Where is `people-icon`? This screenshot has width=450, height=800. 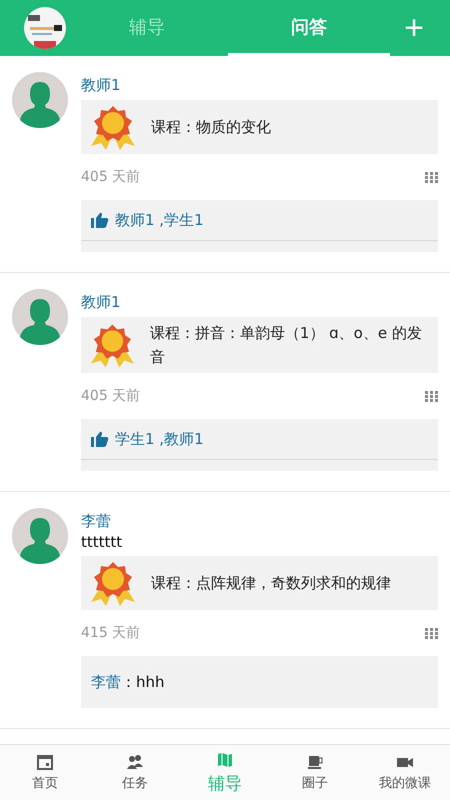 people-icon is located at coordinates (135, 762).